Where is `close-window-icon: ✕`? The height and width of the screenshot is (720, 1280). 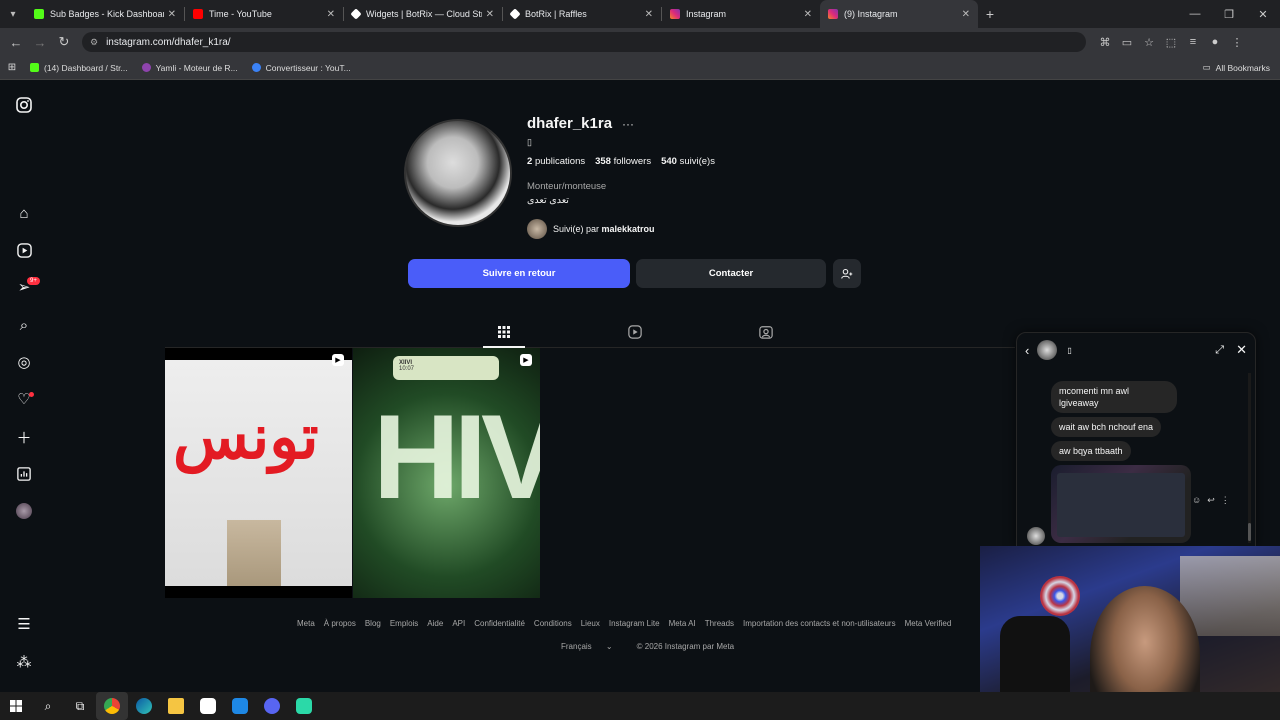
close-window-icon: ✕ is located at coordinates (1263, 14).